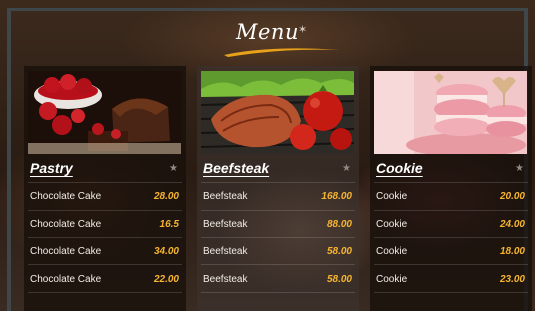  Describe the element at coordinates (166, 279) in the screenshot. I see `menu-item-price: 22.00` at that location.